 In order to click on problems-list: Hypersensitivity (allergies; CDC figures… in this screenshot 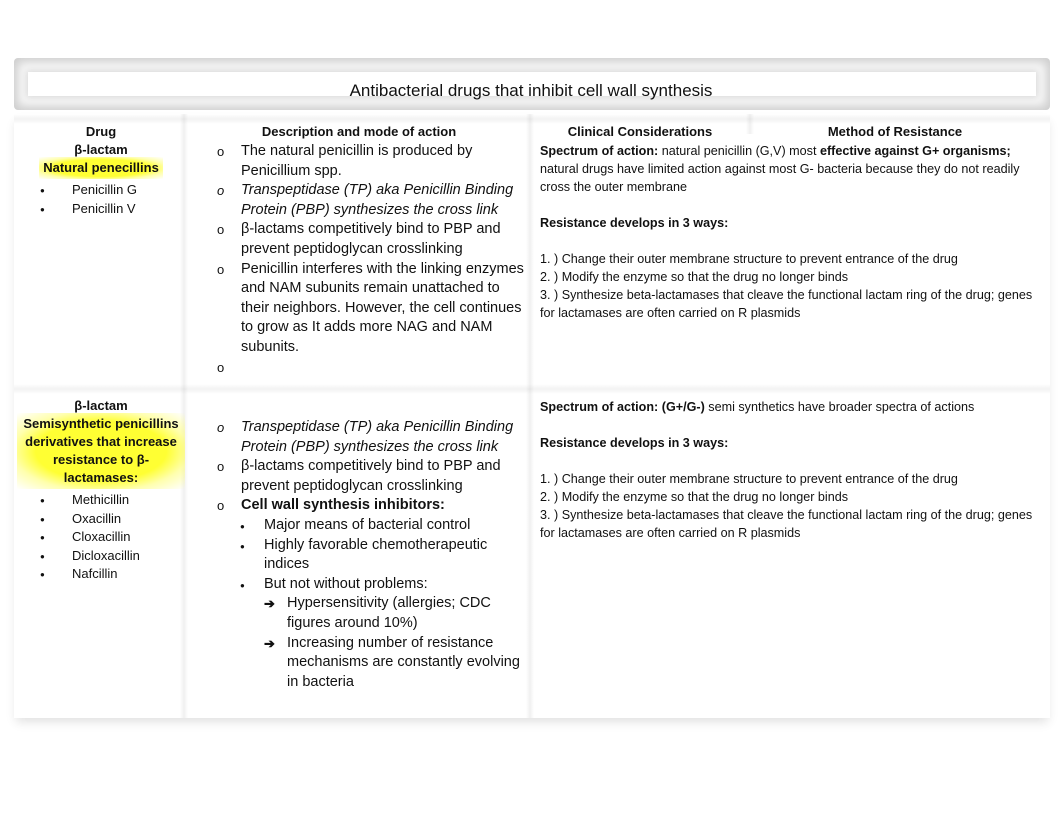, I will do `click(397, 643)`.